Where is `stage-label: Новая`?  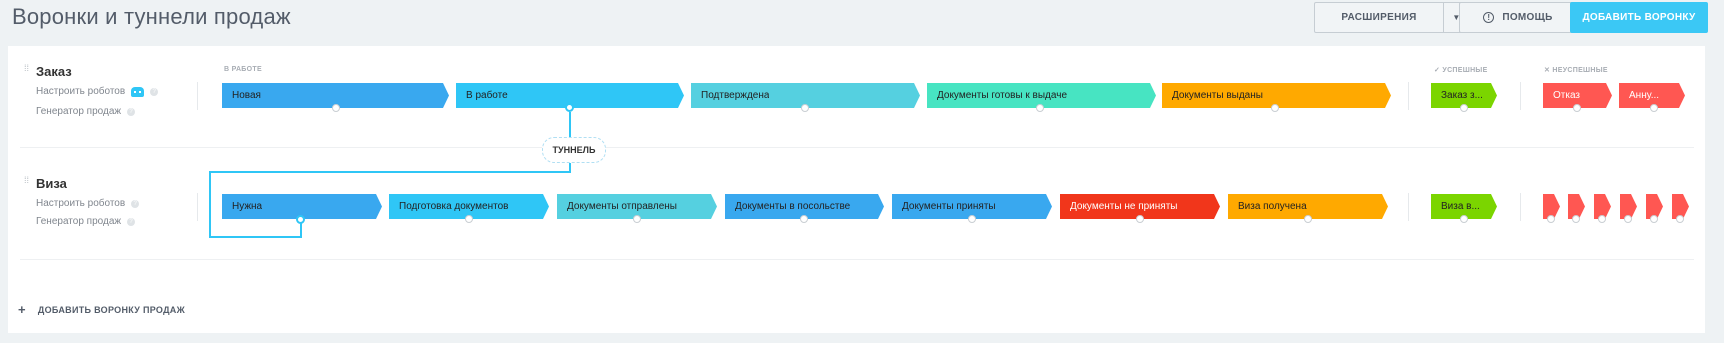 stage-label: Новая is located at coordinates (246, 95).